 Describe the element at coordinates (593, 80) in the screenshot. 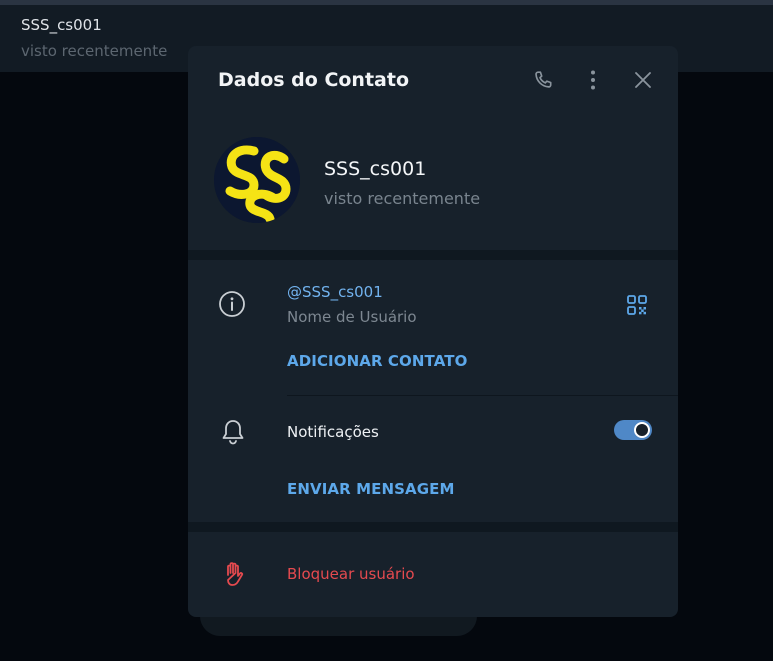

I see `more-vertical-icon` at that location.